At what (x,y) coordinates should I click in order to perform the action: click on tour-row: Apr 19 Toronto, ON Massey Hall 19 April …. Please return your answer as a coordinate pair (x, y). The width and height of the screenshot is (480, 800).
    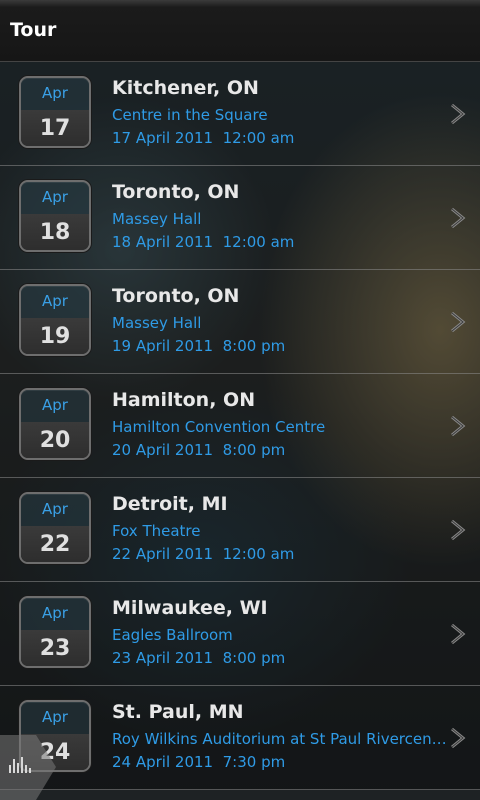
    Looking at the image, I should click on (240, 322).